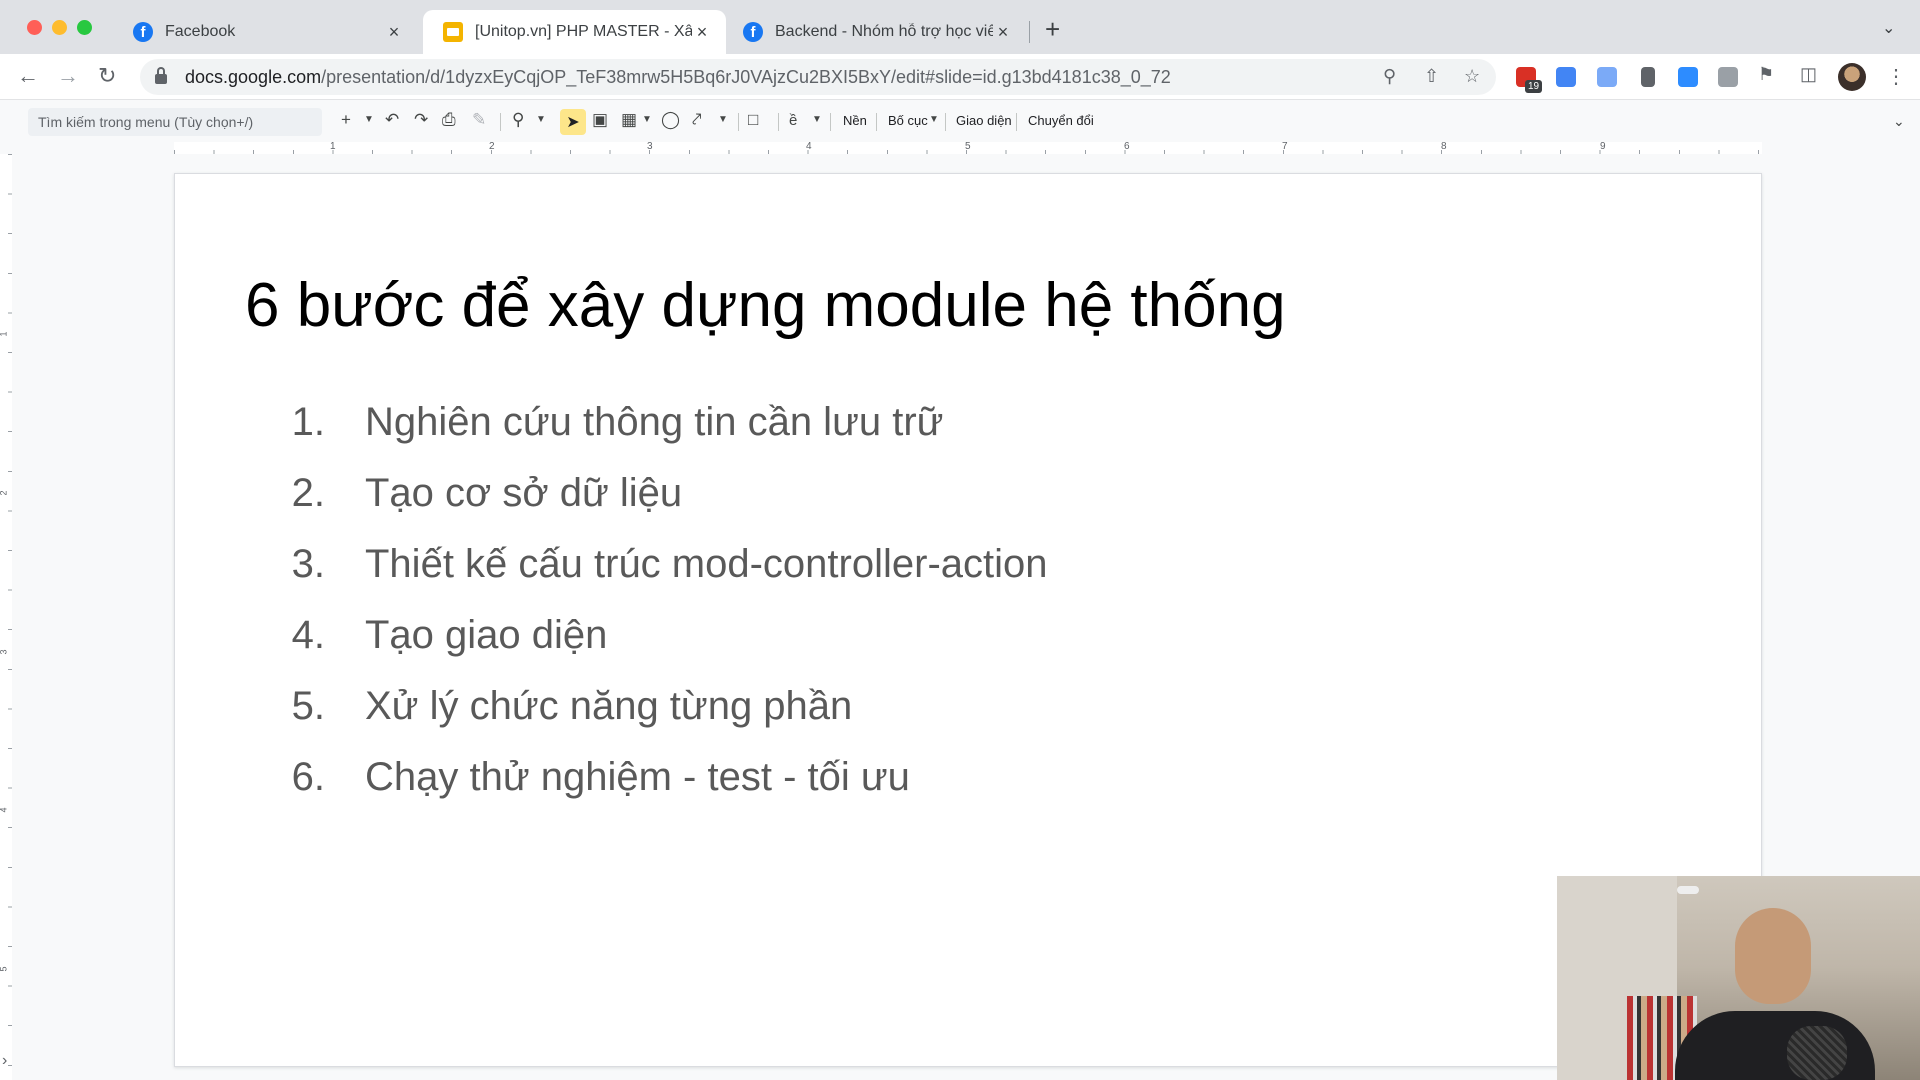 This screenshot has height=1080, width=1920. What do you see at coordinates (753, 120) in the screenshot?
I see `add-comment-icon: □` at bounding box center [753, 120].